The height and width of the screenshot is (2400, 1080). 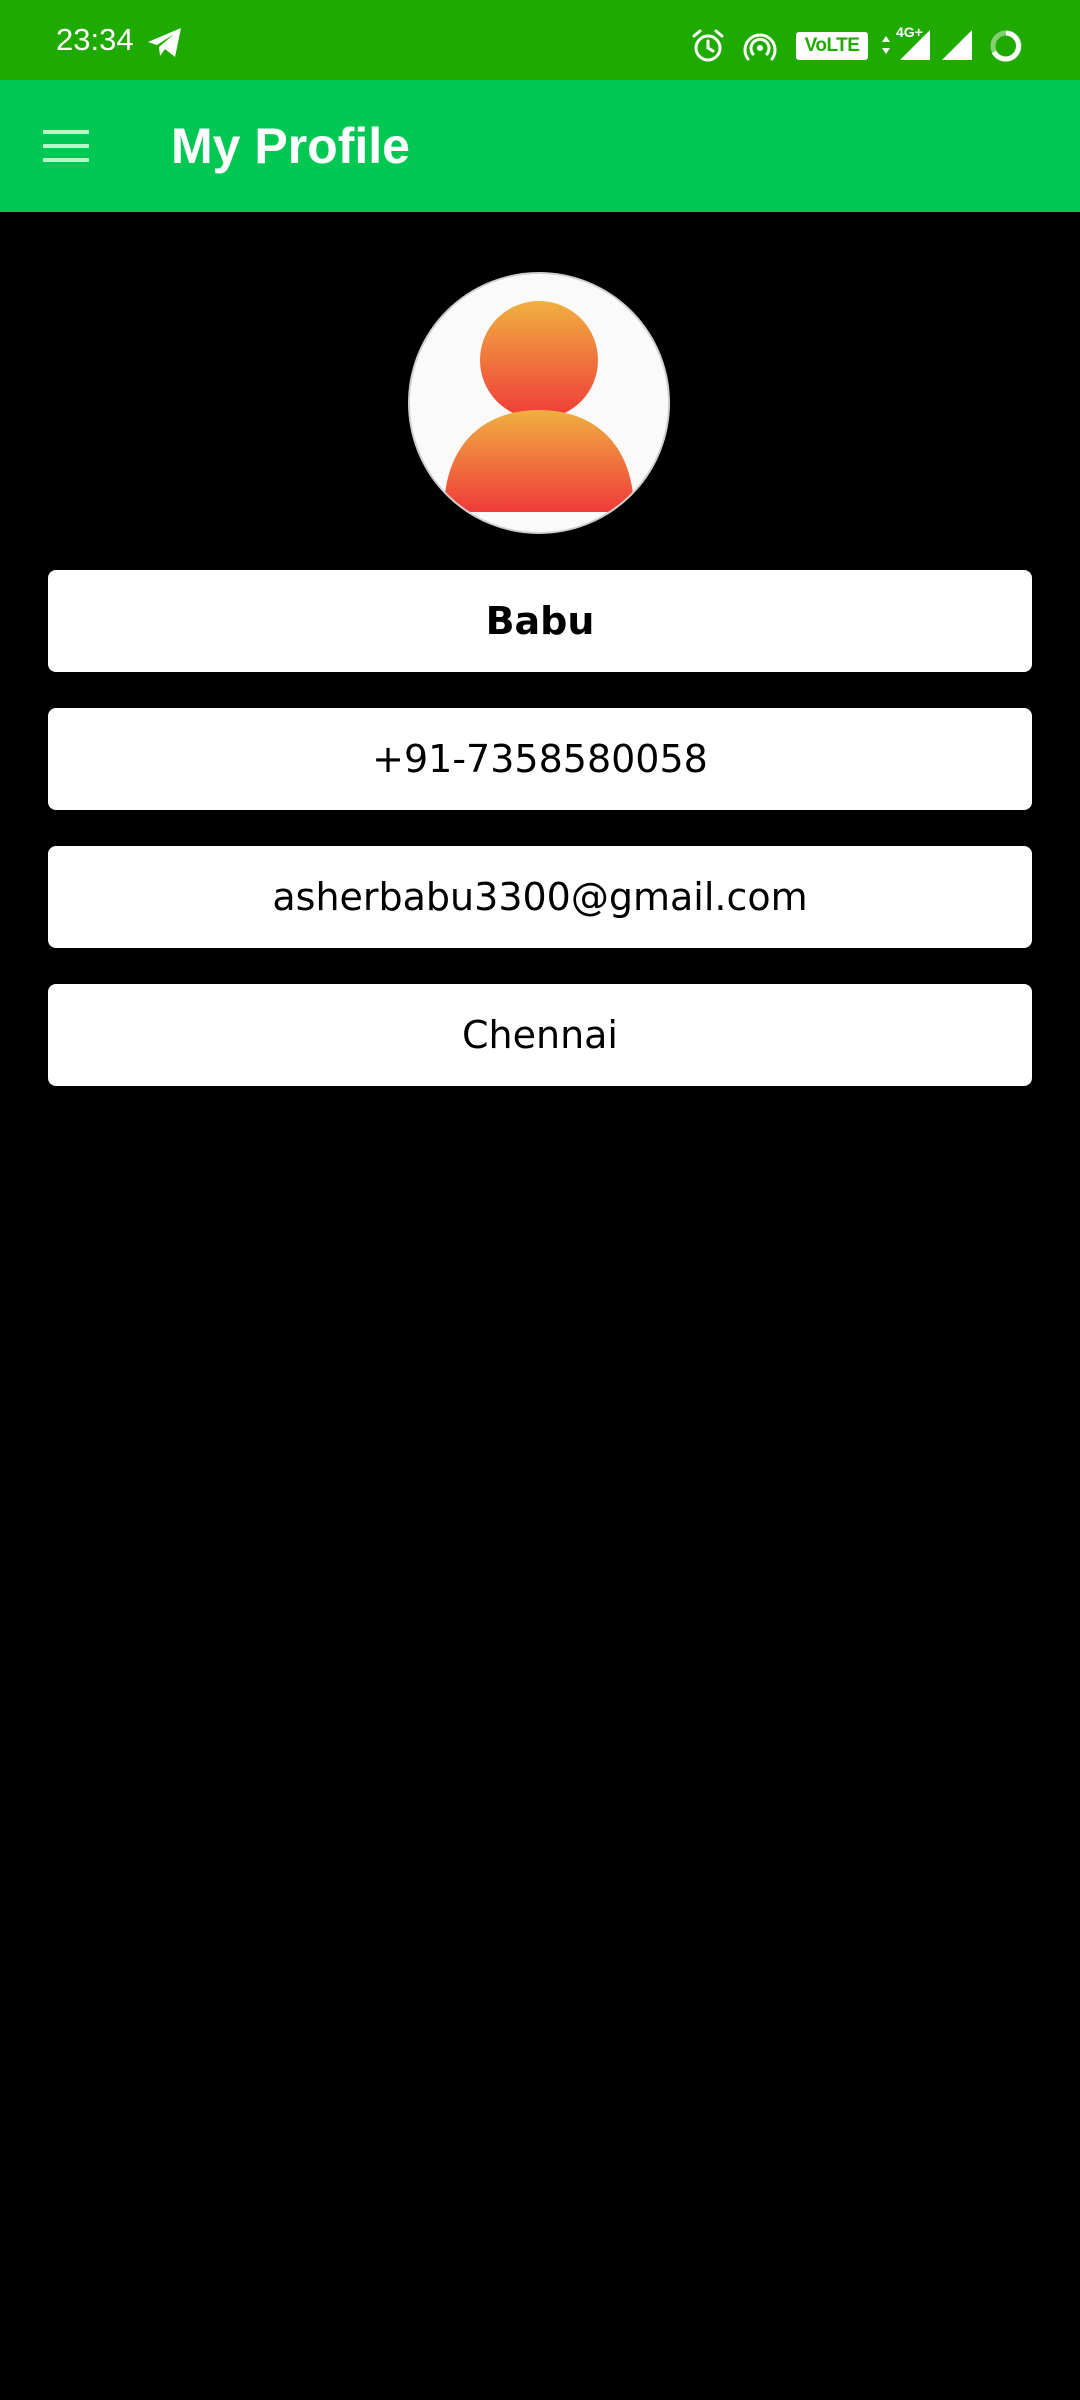 I want to click on alarm-icon, so click(x=708, y=45).